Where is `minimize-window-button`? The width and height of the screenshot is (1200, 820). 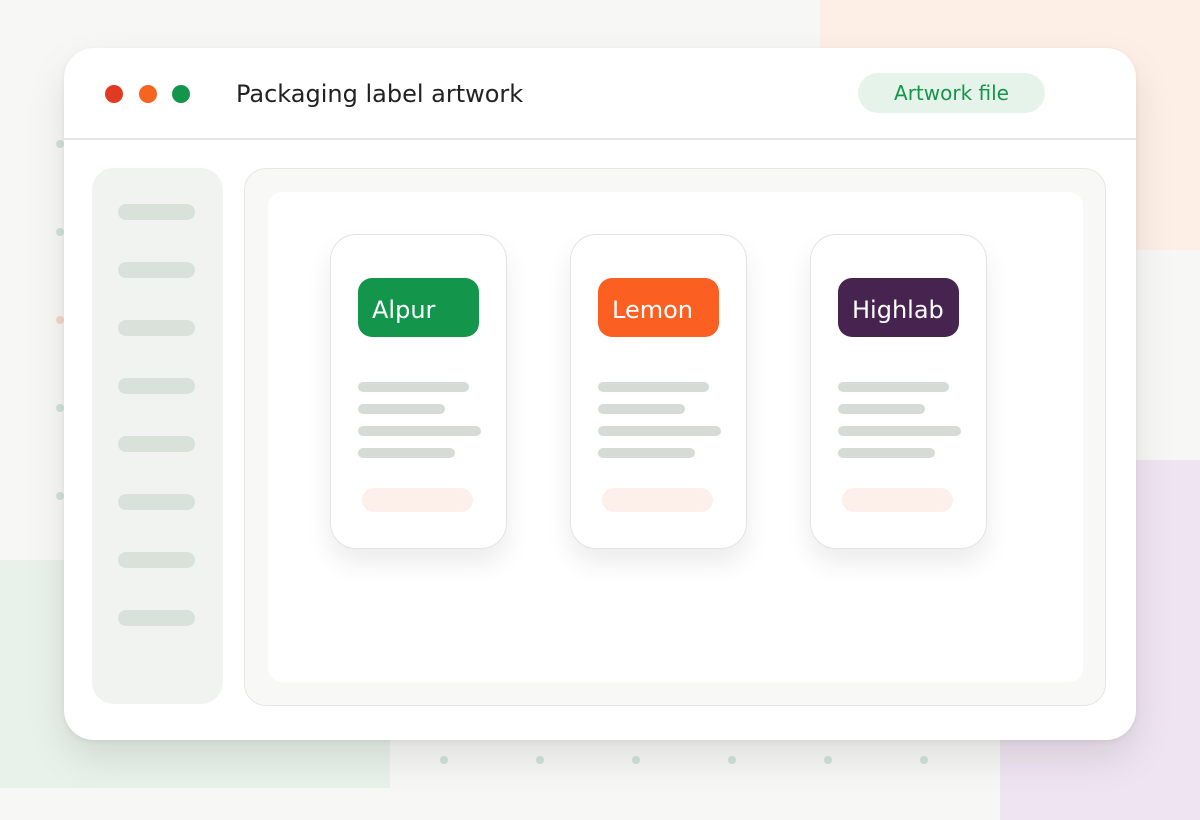
minimize-window-button is located at coordinates (148, 94).